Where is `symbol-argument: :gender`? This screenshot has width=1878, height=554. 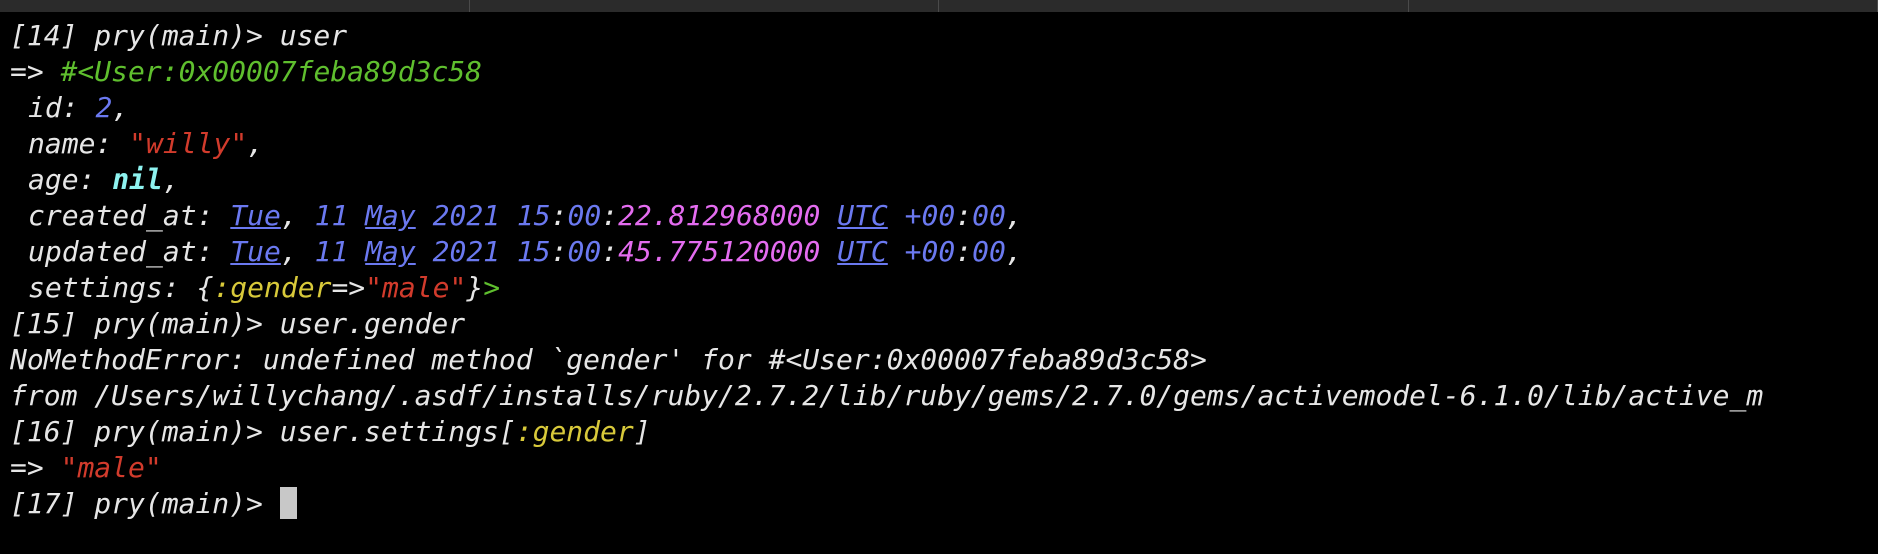
symbol-argument: :gender is located at coordinates (574, 431).